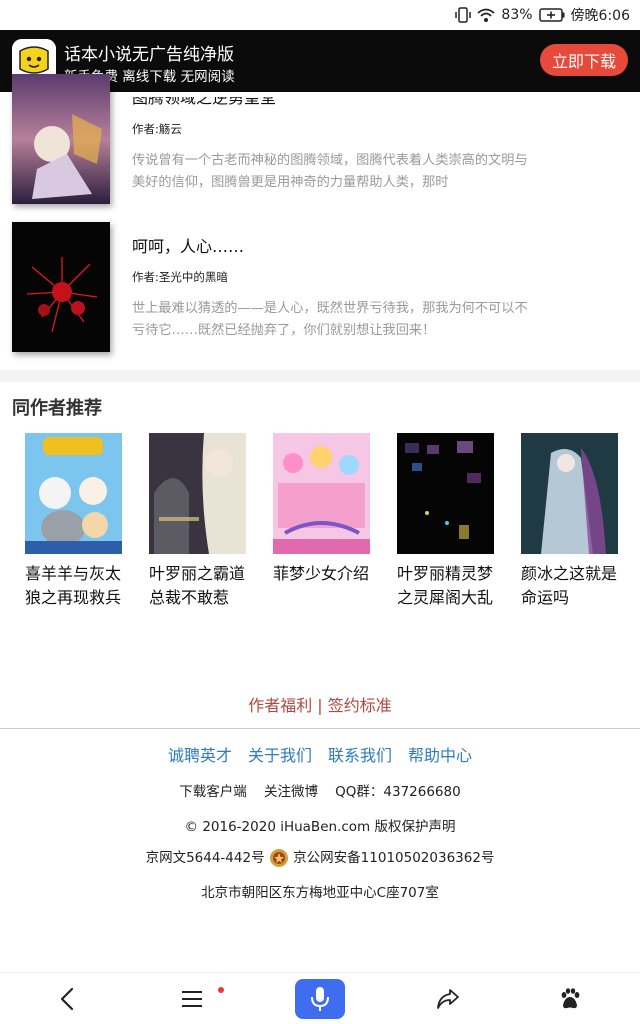 Image resolution: width=640 pixels, height=1024 pixels. I want to click on wifi-icon, so click(486, 15).